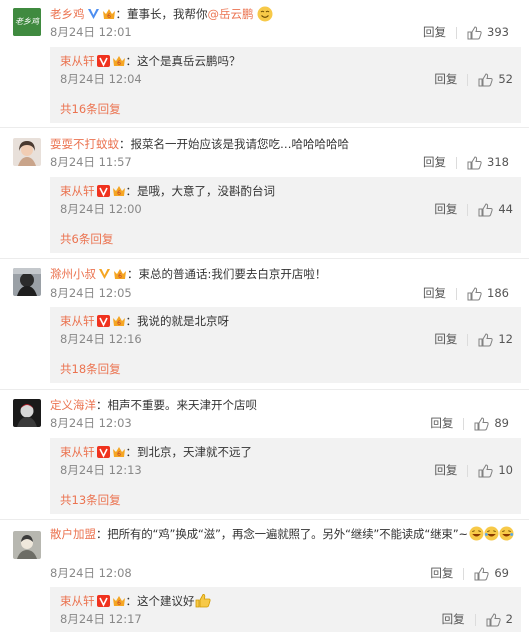 The height and width of the screenshot is (632, 529). Describe the element at coordinates (501, 573) in the screenshot. I see `like-count: 69` at that location.